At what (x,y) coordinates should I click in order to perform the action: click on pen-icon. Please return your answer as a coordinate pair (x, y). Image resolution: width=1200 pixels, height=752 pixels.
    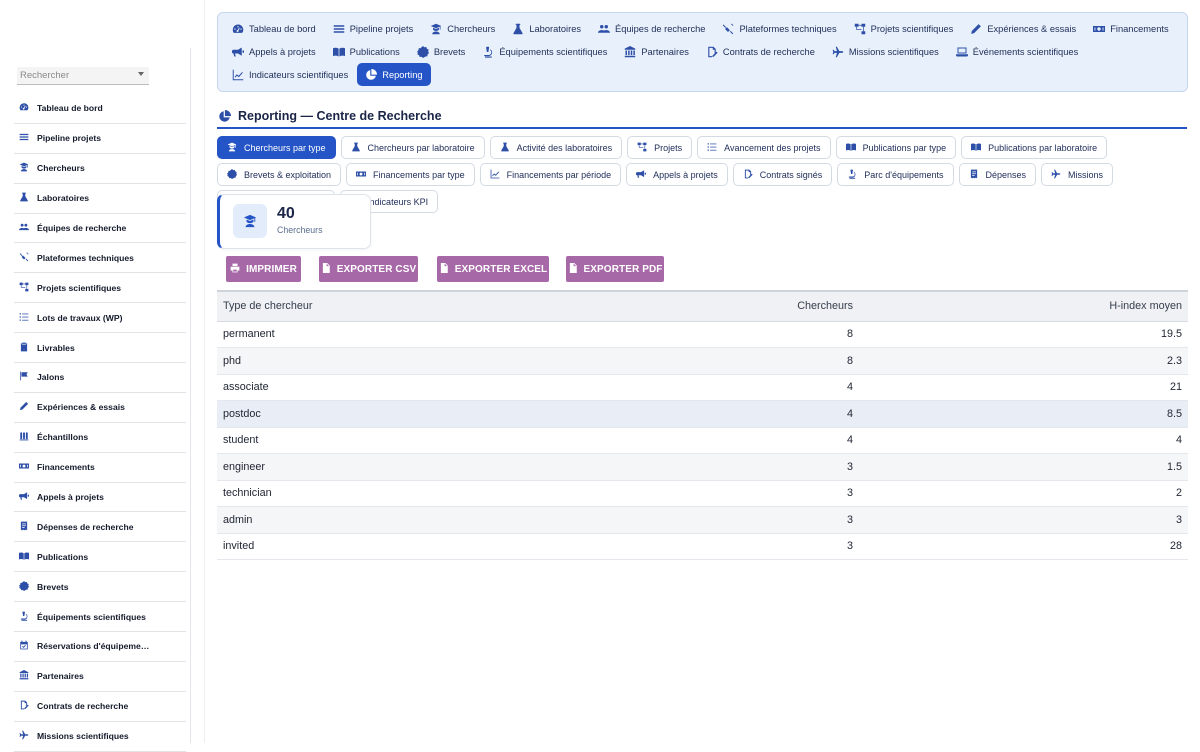
    Looking at the image, I should click on (25, 407).